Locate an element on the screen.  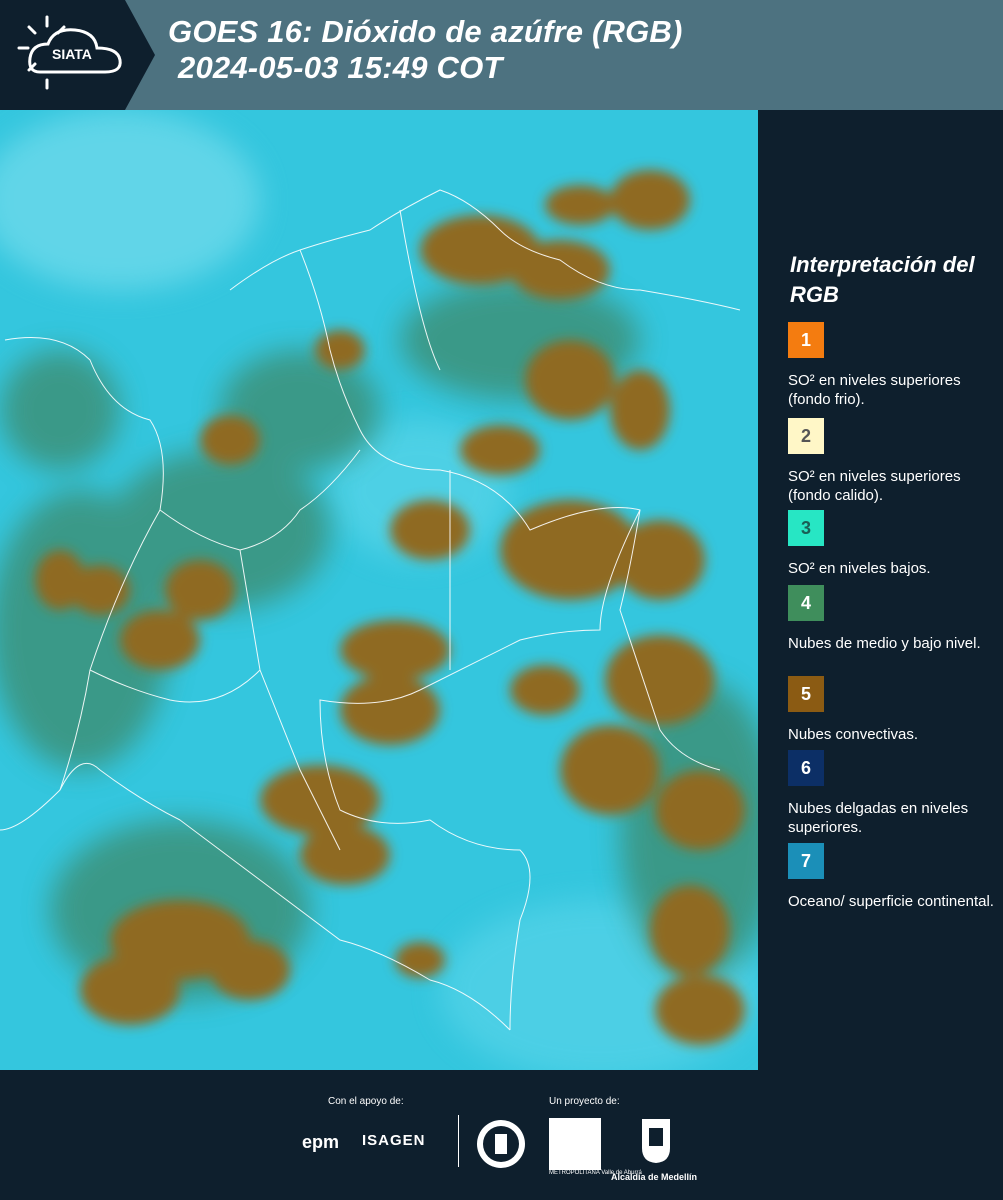
legend-swatch-3: 3 is located at coordinates (806, 528).